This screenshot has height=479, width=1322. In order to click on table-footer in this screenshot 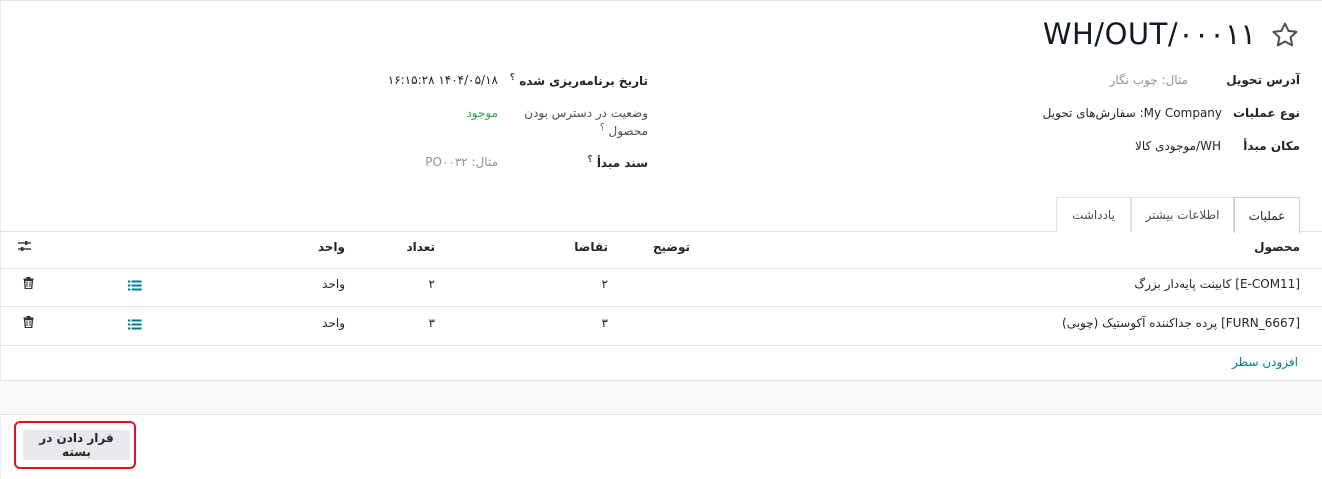, I will do `click(661, 398)`.